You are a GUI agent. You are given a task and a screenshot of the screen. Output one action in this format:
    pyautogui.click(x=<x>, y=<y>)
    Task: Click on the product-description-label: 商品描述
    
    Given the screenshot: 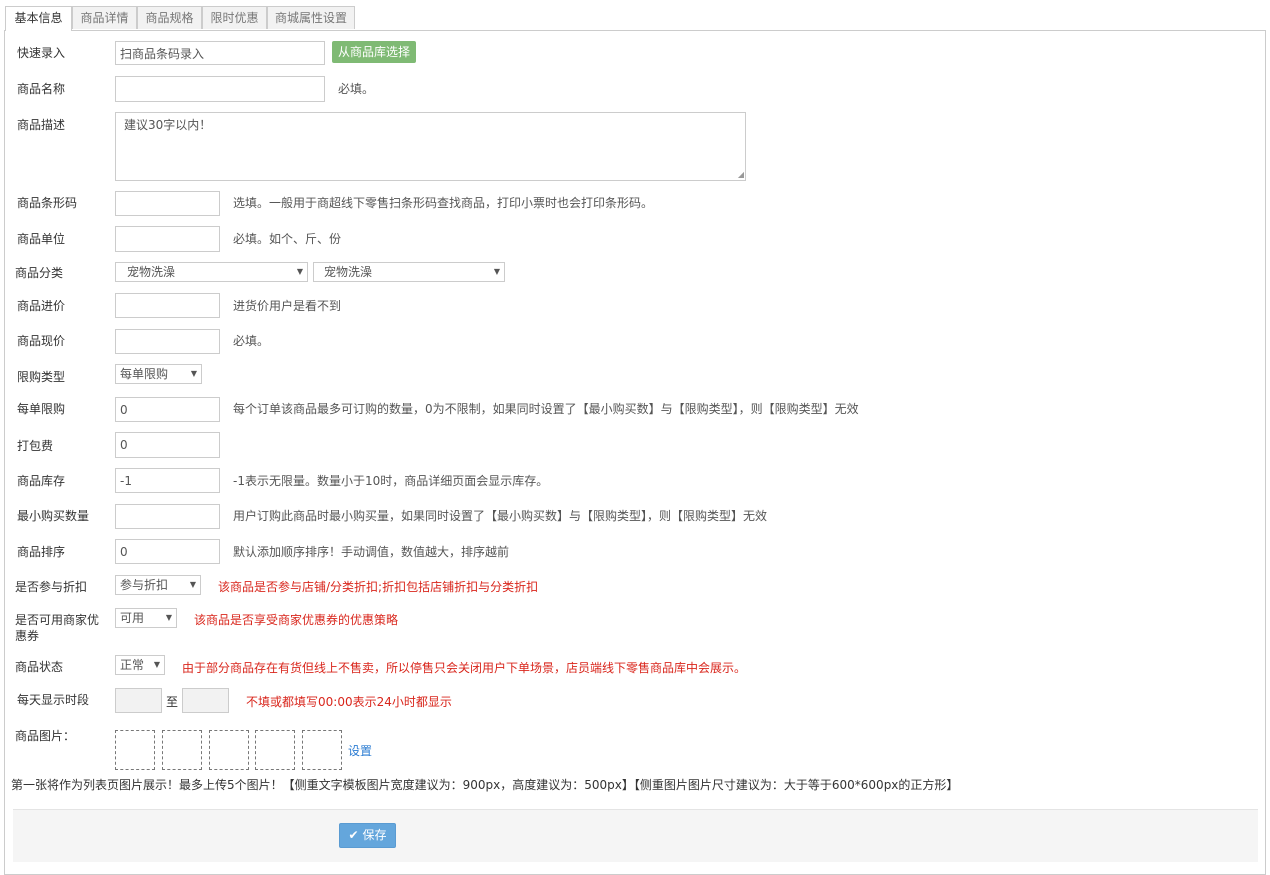 What is the action you would take?
    pyautogui.click(x=41, y=125)
    